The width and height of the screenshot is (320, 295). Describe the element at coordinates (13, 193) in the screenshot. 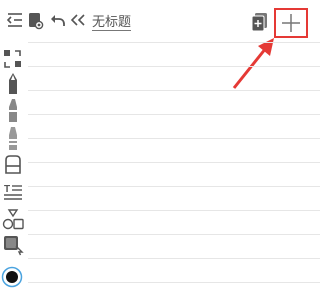

I see `text-tool-icon: T` at that location.